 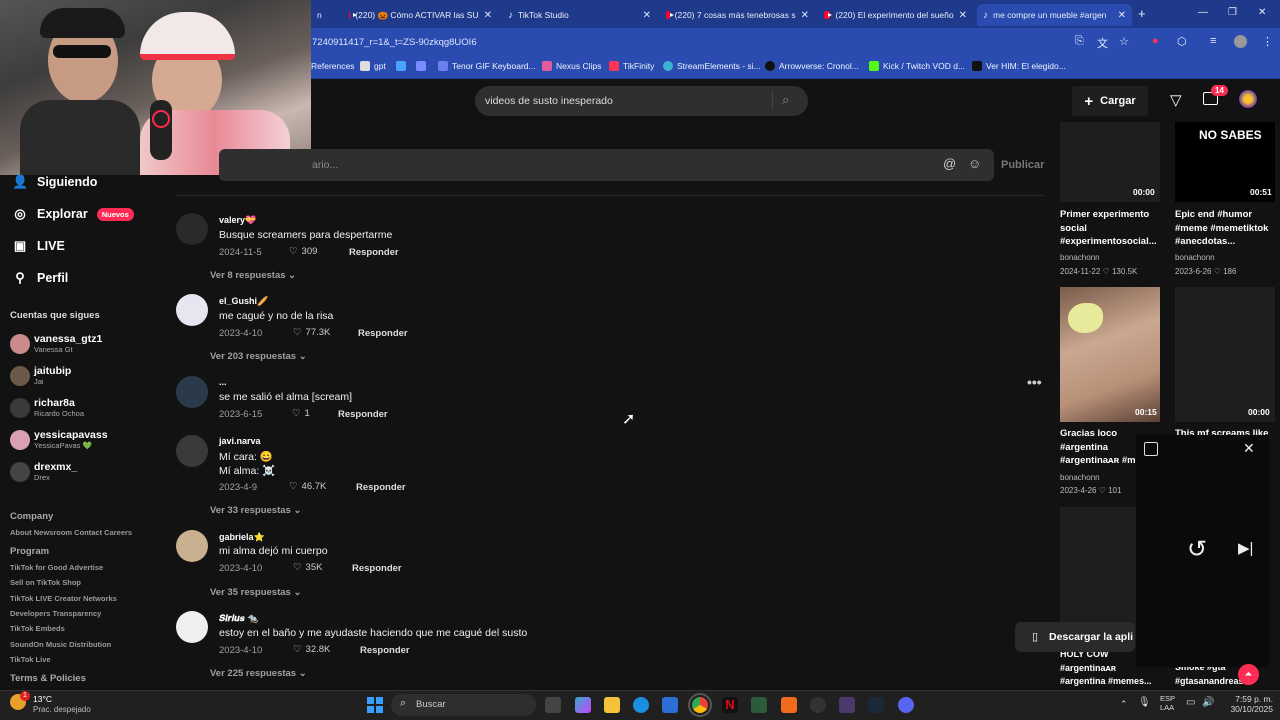 I want to click on following-account: richar8a Ricardo Ochoa, so click(x=47, y=407).